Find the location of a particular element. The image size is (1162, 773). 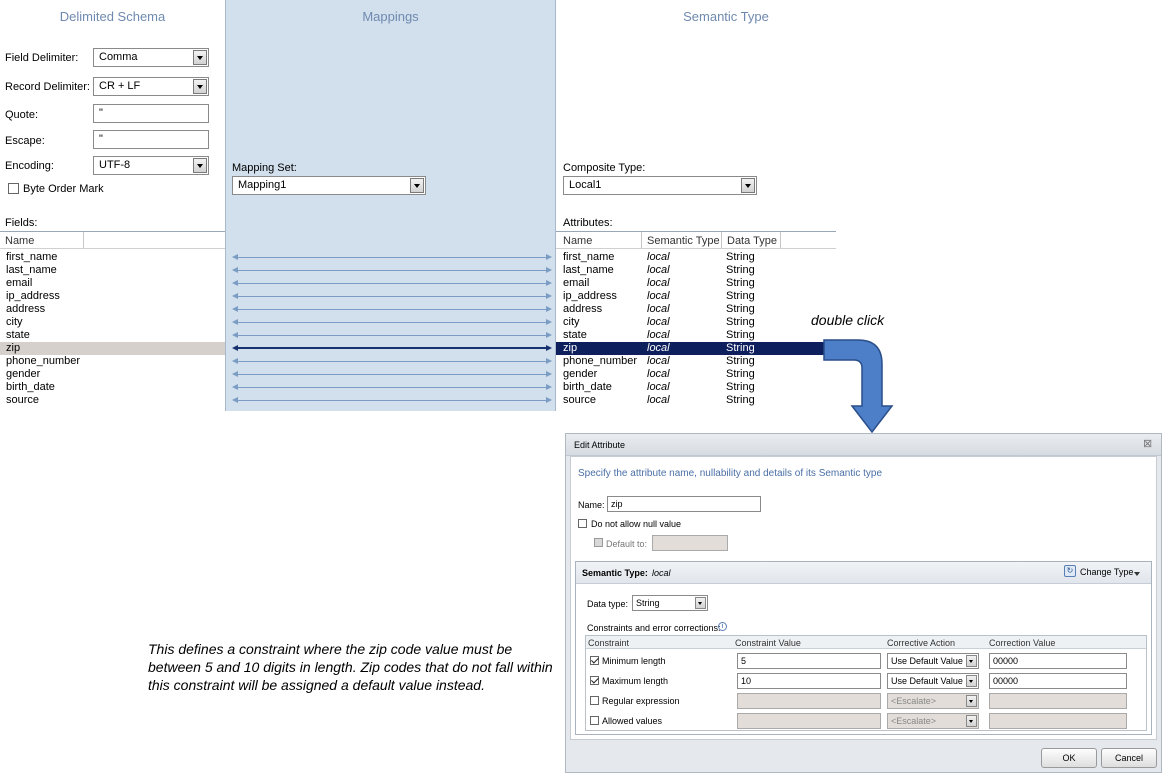

attribute-row: birth_date local String is located at coordinates (691, 387).